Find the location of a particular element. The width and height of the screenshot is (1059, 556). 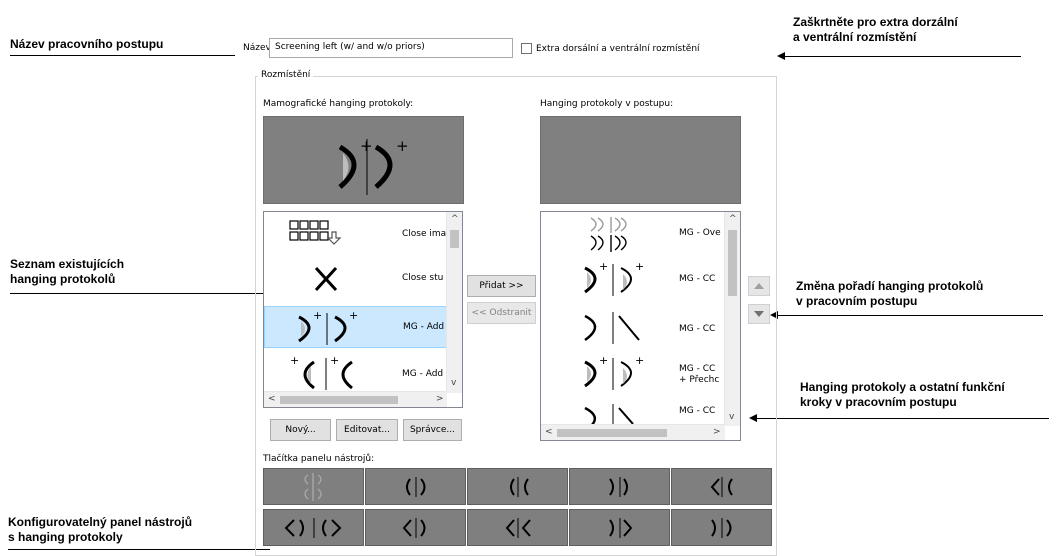

list-item-label: MG - Add is located at coordinates (423, 374).